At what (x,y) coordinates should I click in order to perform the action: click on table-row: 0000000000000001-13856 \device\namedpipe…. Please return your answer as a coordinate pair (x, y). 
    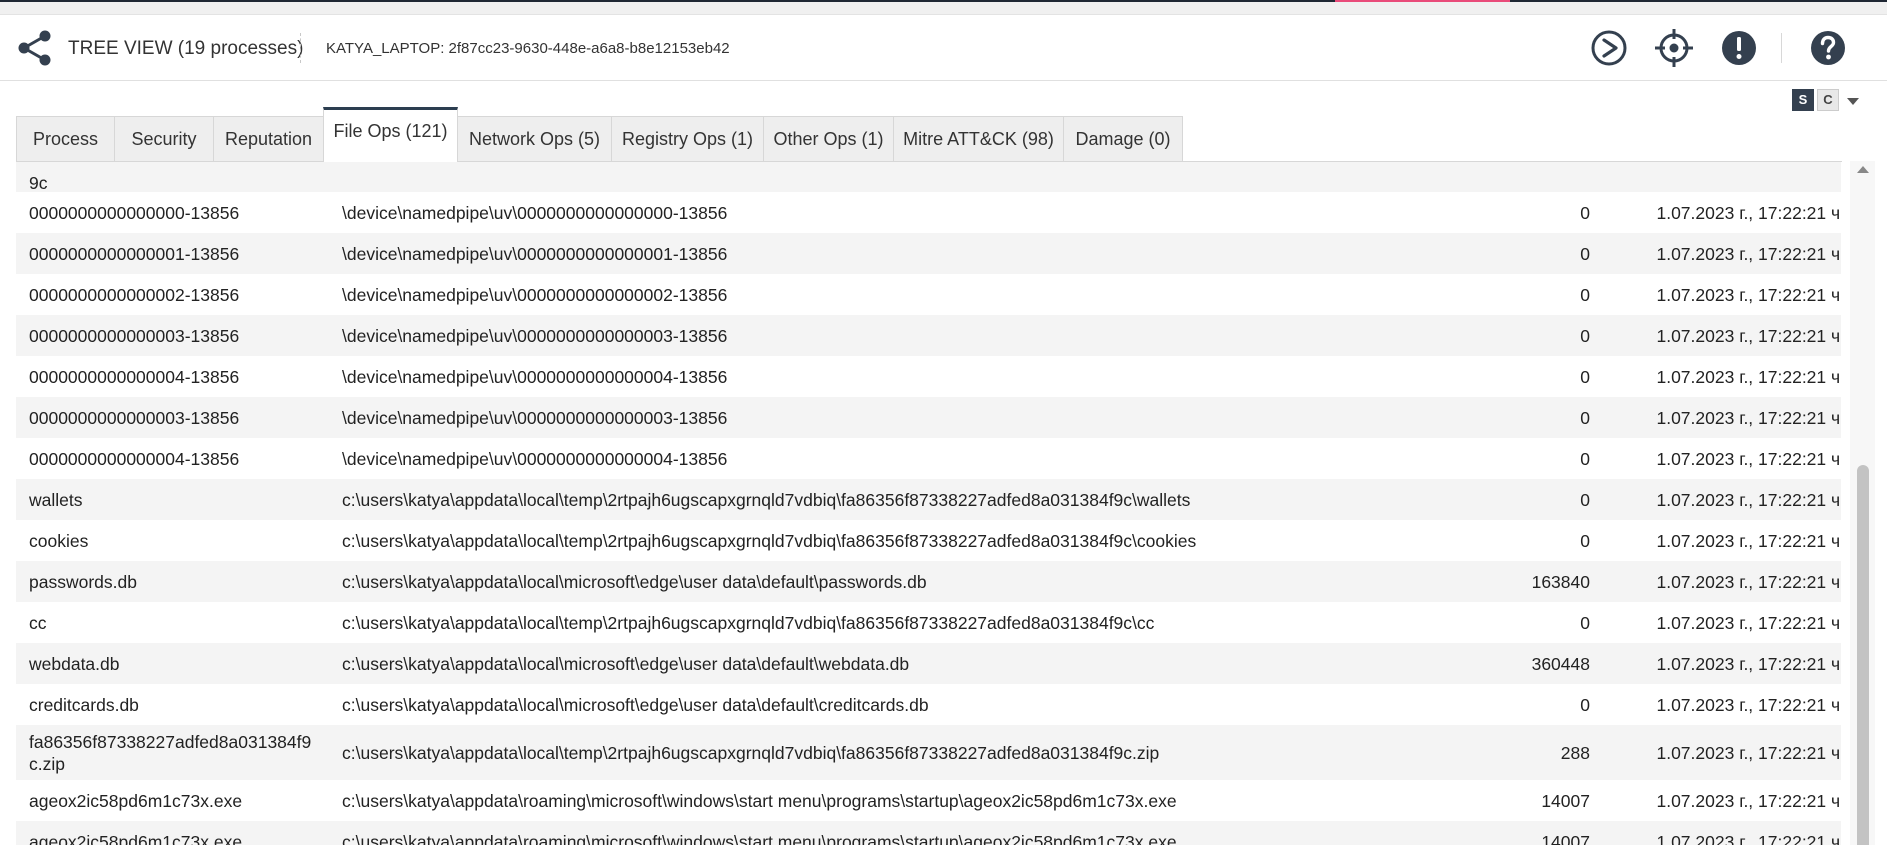
    Looking at the image, I should click on (928, 253).